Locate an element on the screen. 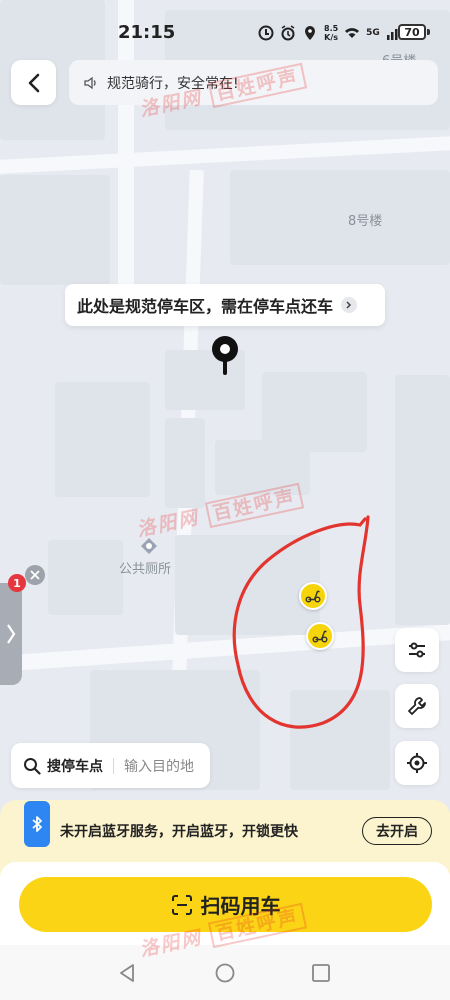 This screenshot has width=450, height=1000. bluetooth-phone-icon is located at coordinates (37, 824).